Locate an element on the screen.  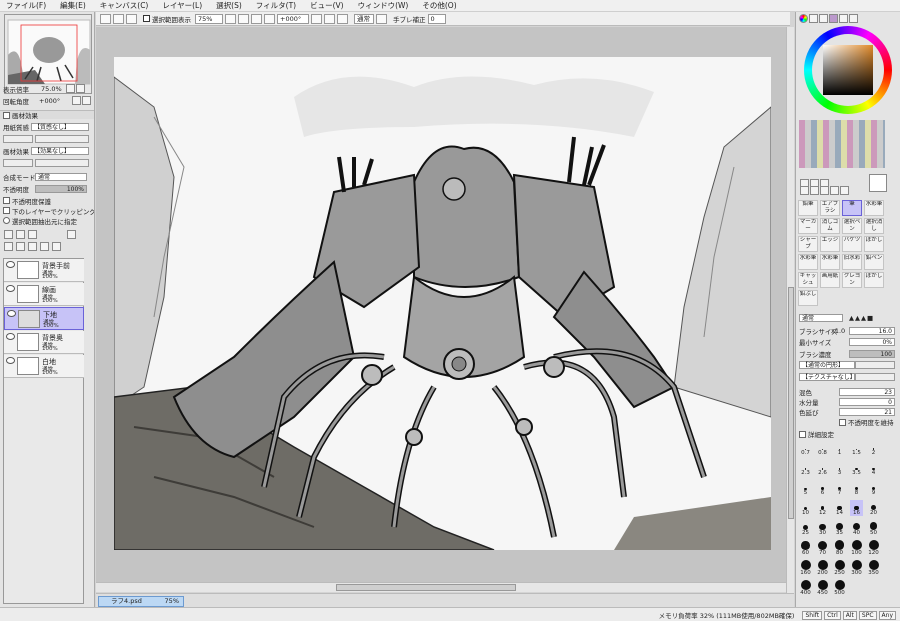
blend-mode-select: 通常 is located at coordinates (364, 18).